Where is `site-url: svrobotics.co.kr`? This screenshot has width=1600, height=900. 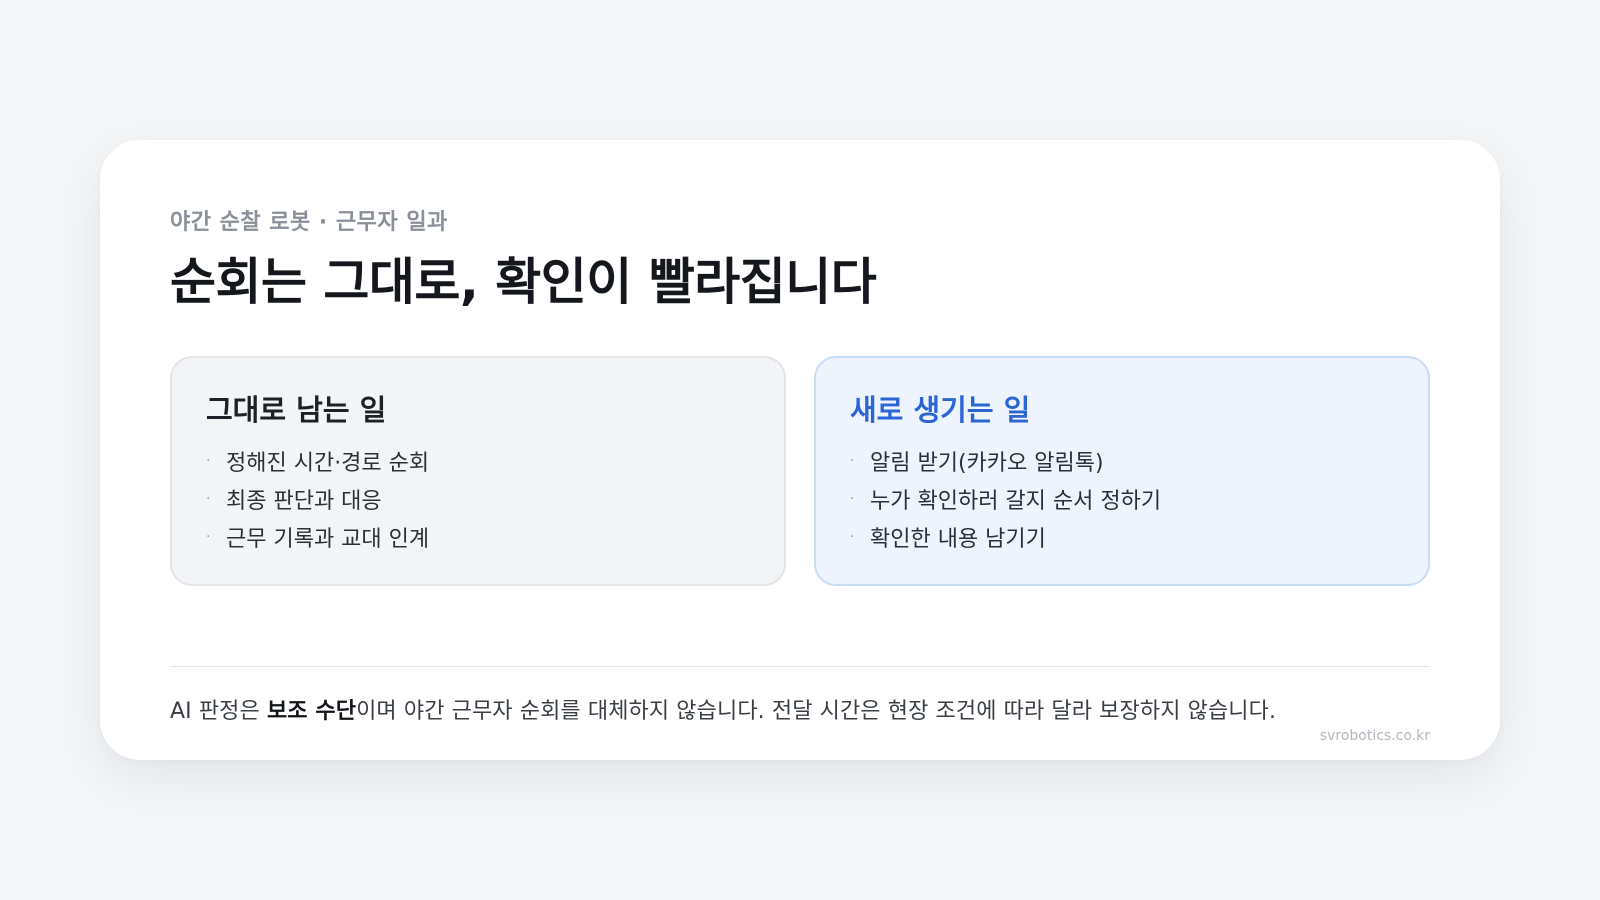 site-url: svrobotics.co.kr is located at coordinates (1374, 736).